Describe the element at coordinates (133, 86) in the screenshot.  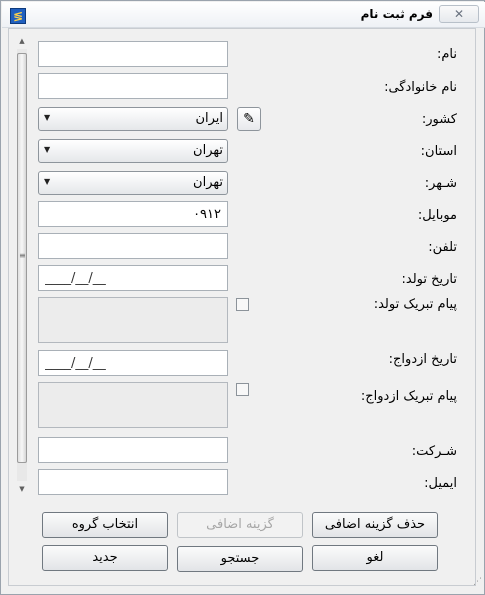
I see `last-name-input` at that location.